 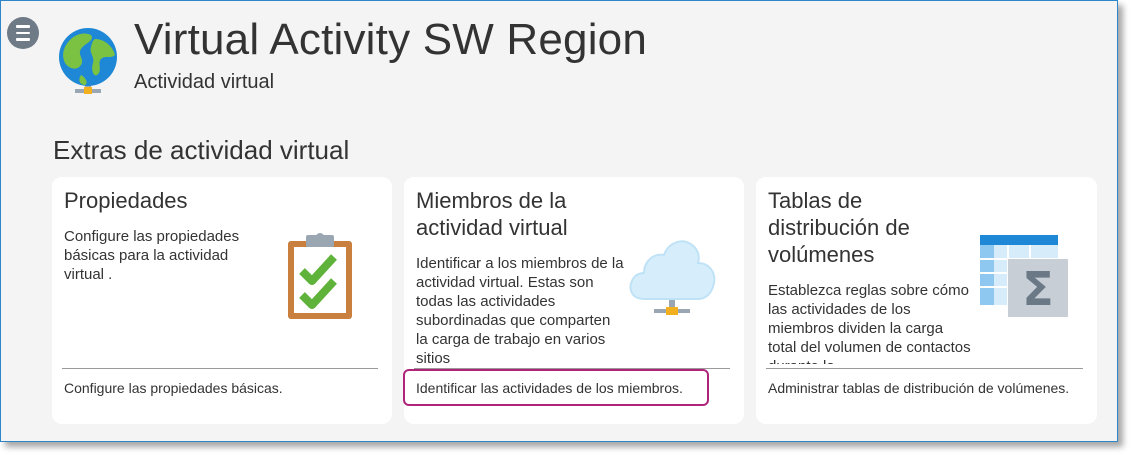 What do you see at coordinates (556, 387) in the screenshot?
I see `highlight-box` at bounding box center [556, 387].